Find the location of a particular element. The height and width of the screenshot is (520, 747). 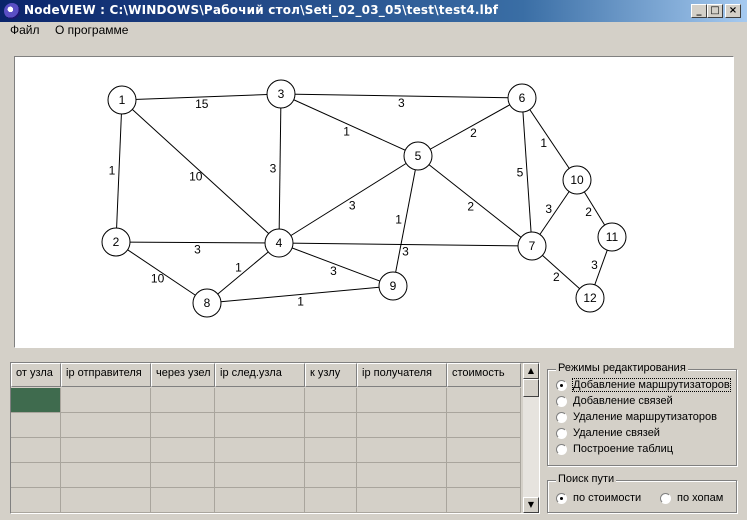

edge-weight-4-7: 3 is located at coordinates (405, 251).